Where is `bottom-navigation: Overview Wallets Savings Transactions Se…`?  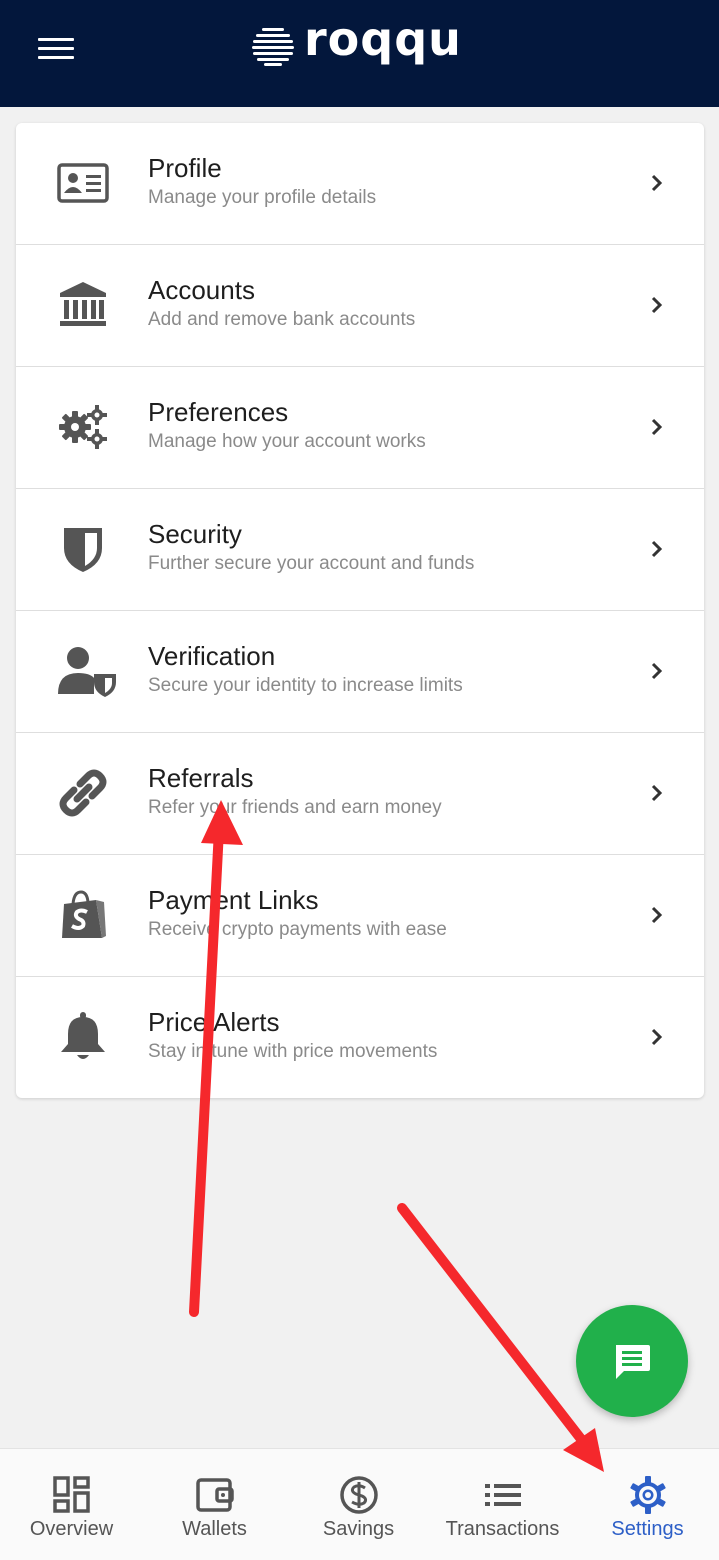 bottom-navigation: Overview Wallets Savings Transactions Se… is located at coordinates (359, 1504).